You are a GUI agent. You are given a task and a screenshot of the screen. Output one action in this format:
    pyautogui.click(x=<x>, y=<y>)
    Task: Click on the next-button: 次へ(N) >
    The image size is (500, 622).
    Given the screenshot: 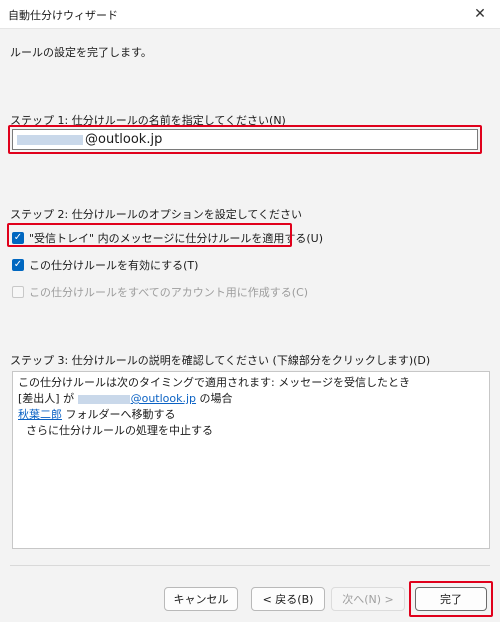 What is the action you would take?
    pyautogui.click(x=368, y=599)
    